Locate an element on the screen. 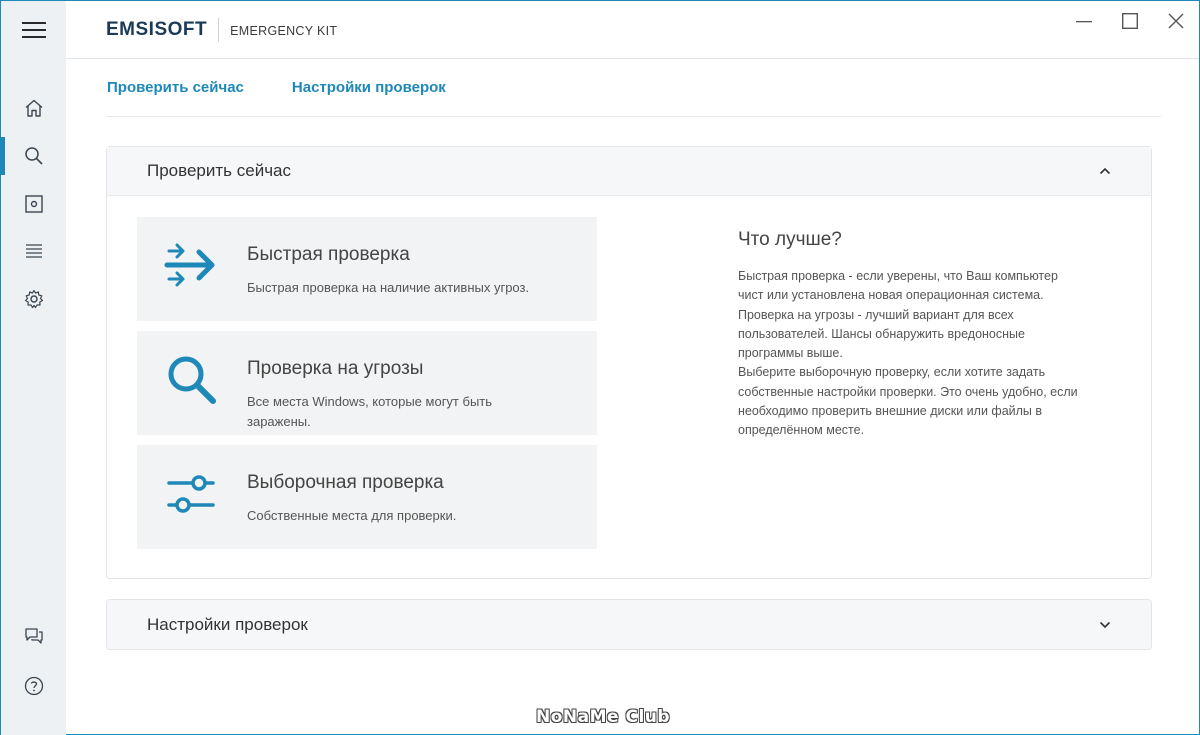 This screenshot has height=735, width=1200. quarantine-icon is located at coordinates (33, 204).